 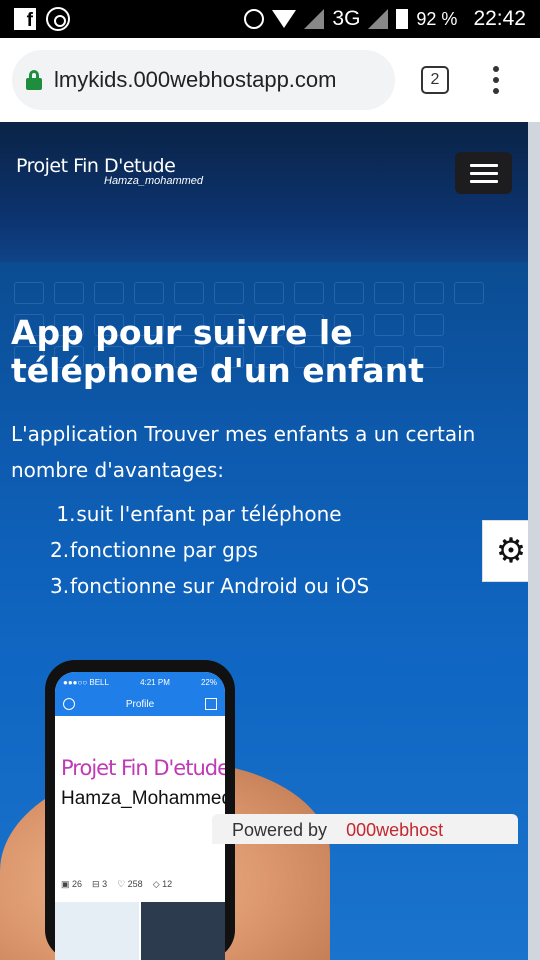 I want to click on battery-percent: 92 %, so click(x=437, y=18).